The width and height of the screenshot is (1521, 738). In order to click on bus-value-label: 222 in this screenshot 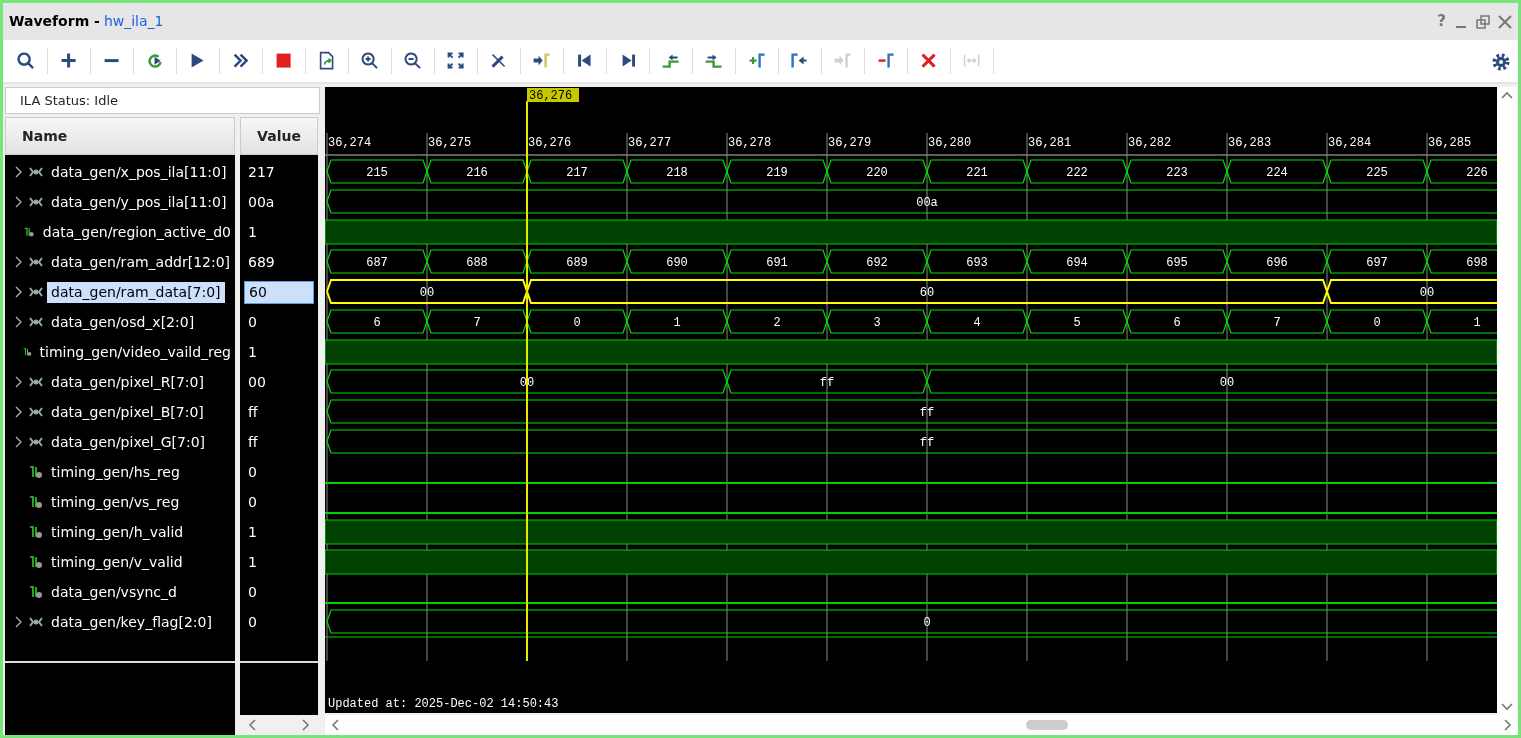, I will do `click(1077, 172)`.